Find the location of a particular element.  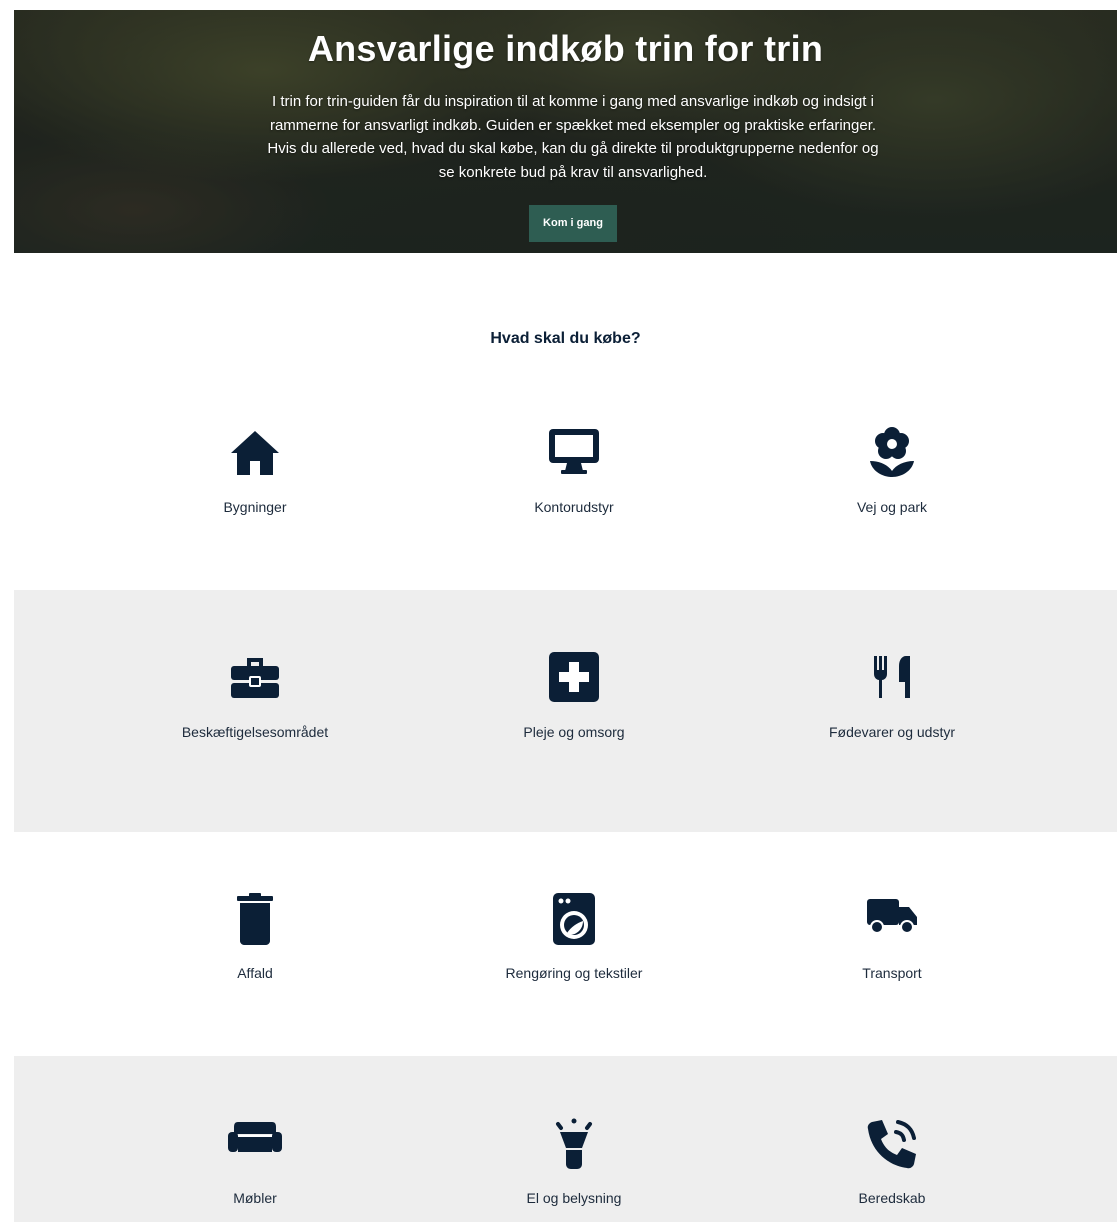

flashlight-icon is located at coordinates (574, 1145).